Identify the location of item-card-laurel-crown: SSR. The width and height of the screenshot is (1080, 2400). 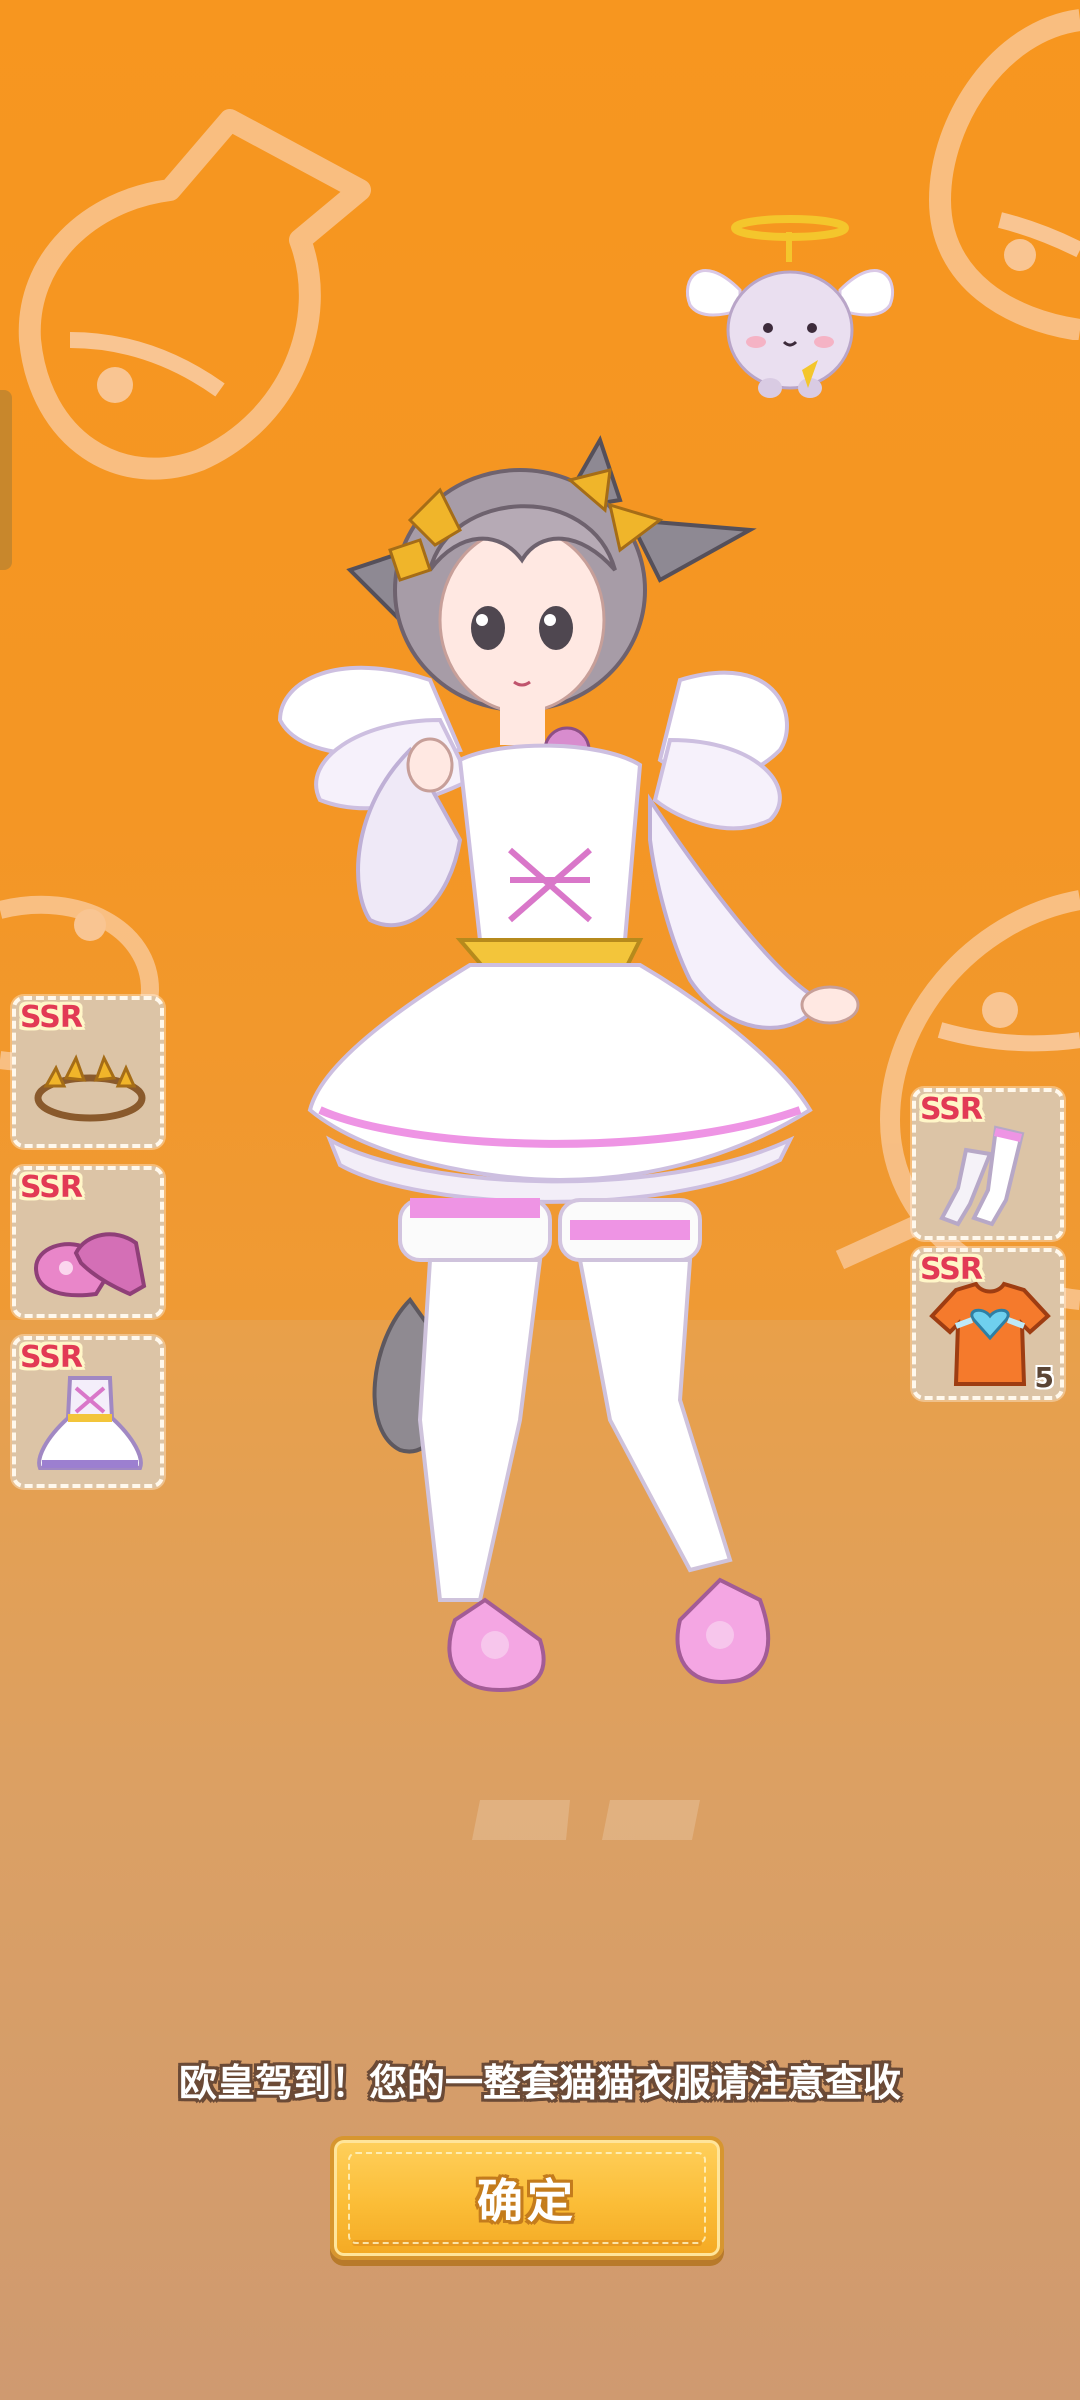
(88, 1072).